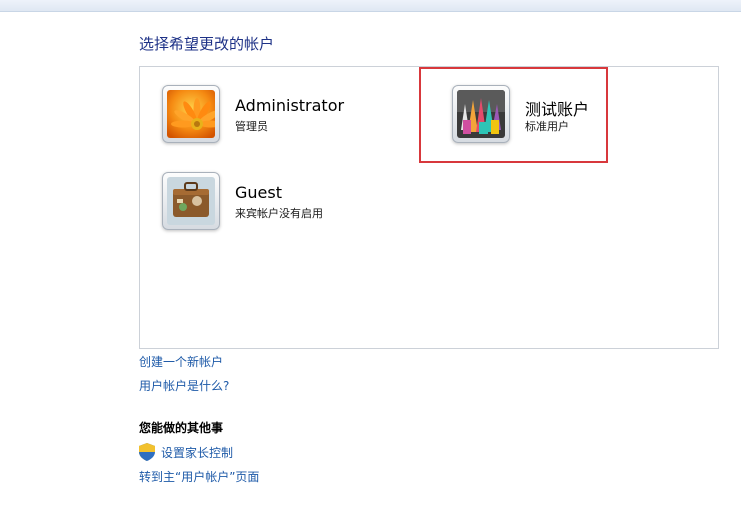 The height and width of the screenshot is (509, 741). I want to click on account-type: 标准用户, so click(547, 126).